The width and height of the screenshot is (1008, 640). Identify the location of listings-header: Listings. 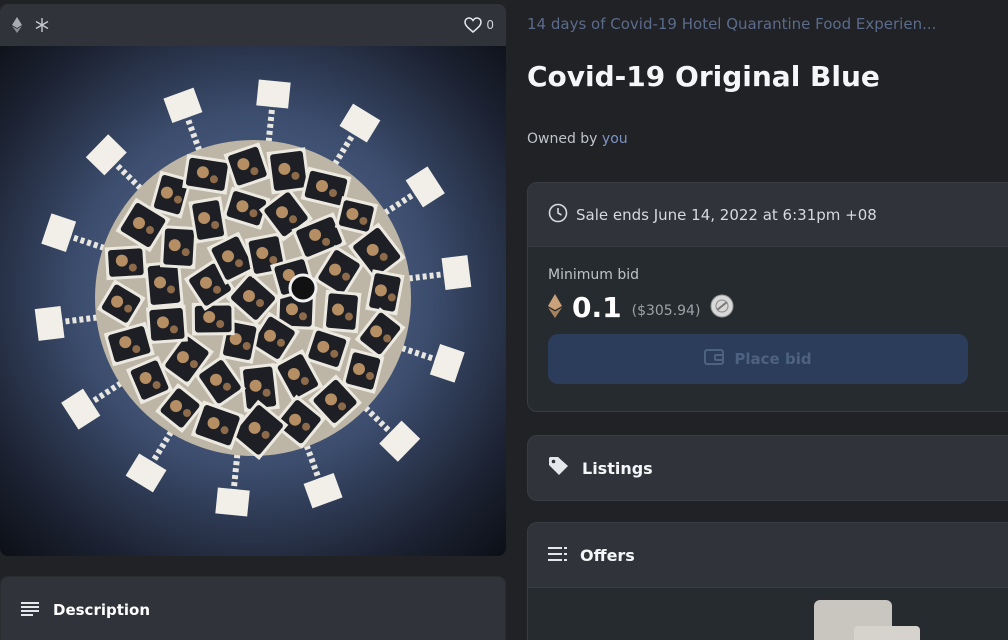
(768, 468).